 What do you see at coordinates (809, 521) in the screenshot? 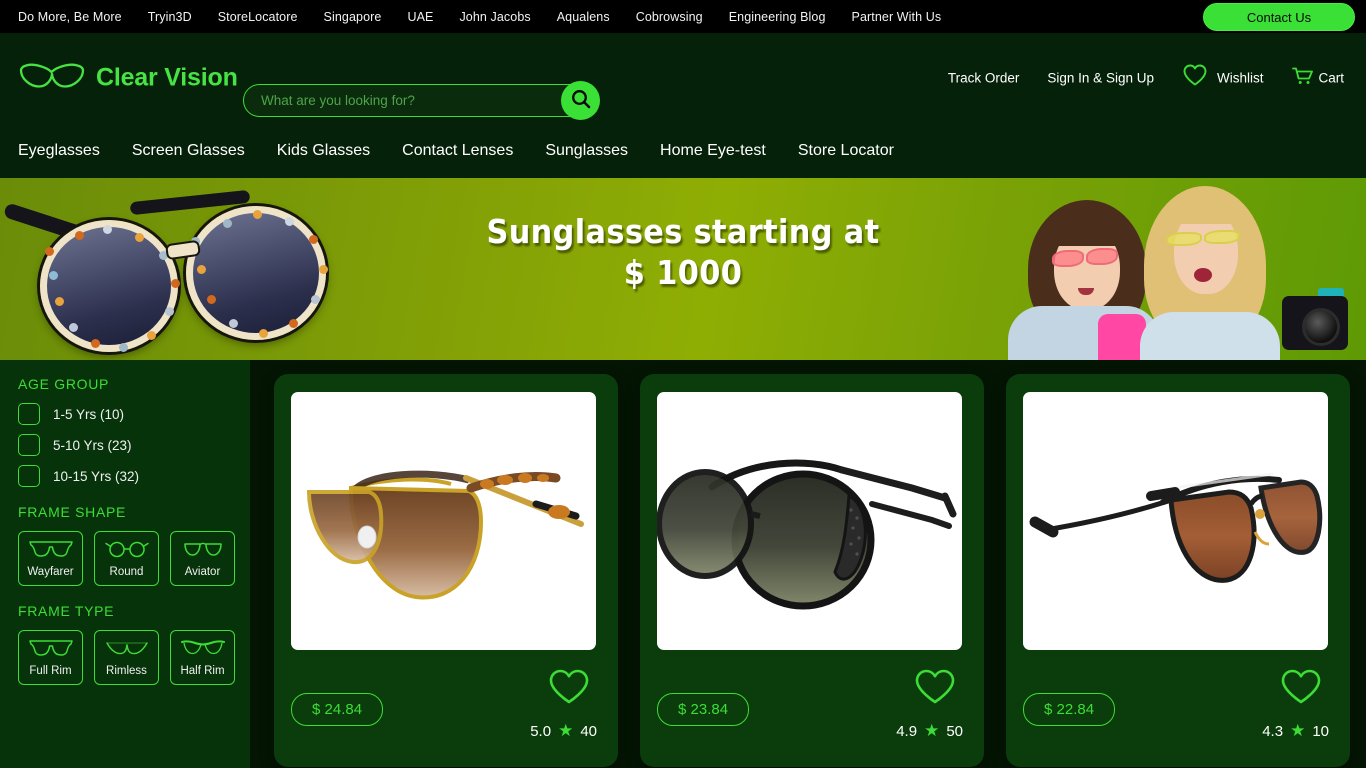
I see `product-image-black-round` at bounding box center [809, 521].